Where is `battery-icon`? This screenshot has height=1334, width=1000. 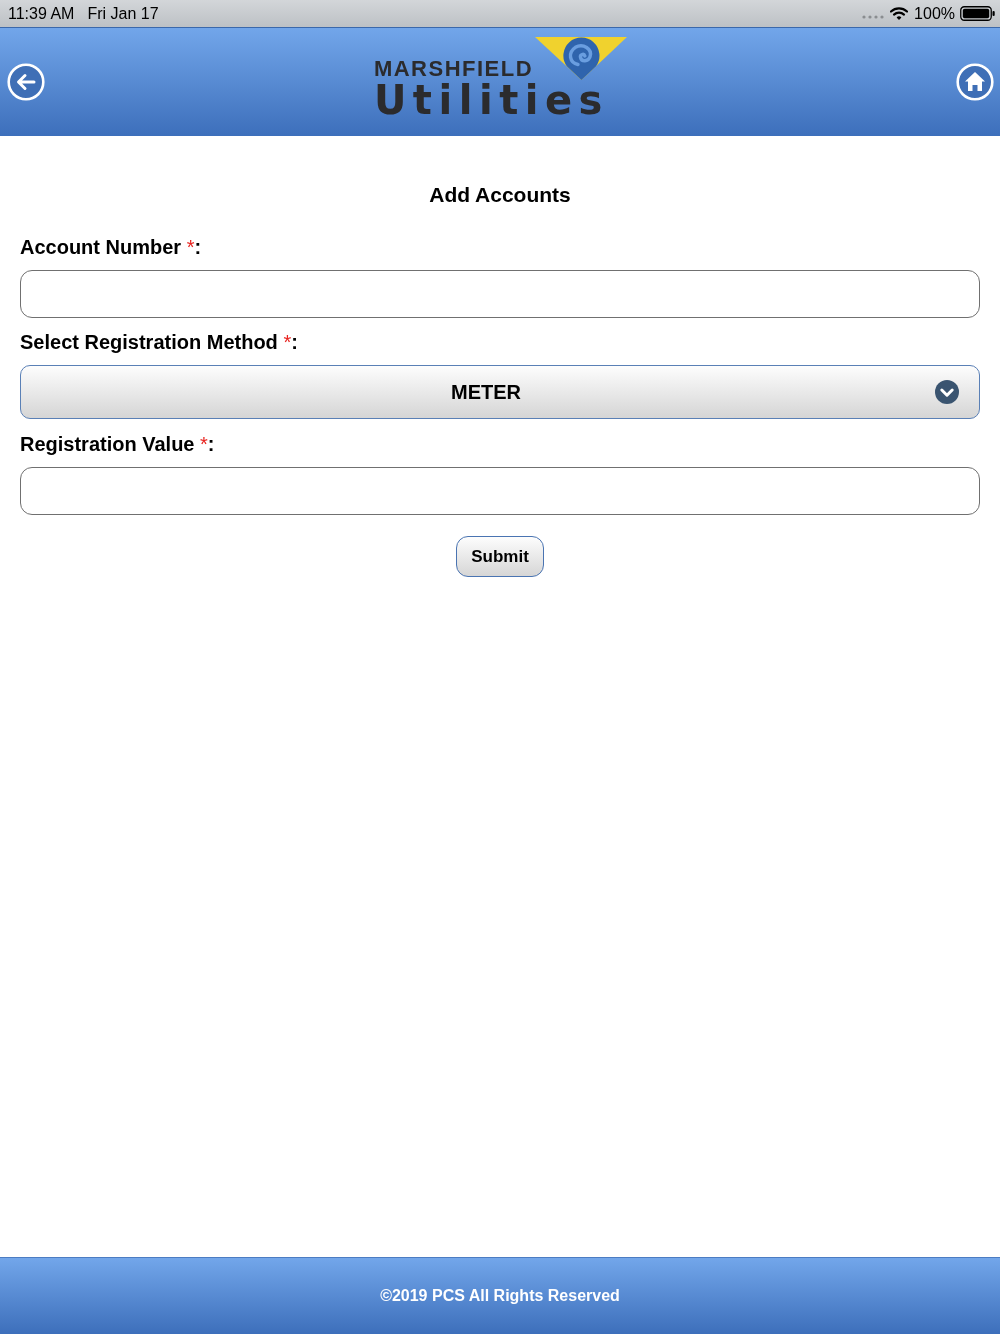
battery-icon is located at coordinates (977, 13).